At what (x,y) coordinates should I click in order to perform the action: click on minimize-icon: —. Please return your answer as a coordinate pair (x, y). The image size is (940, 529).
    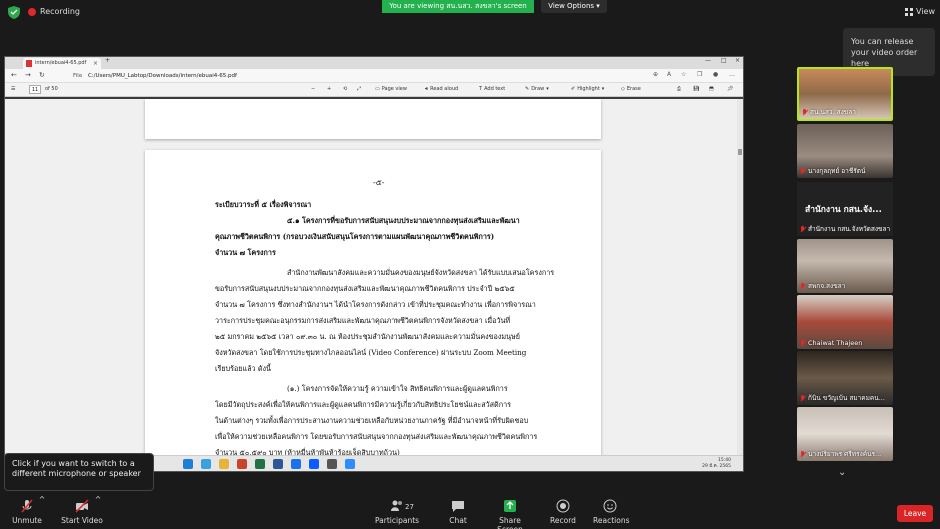
    Looking at the image, I should click on (708, 60).